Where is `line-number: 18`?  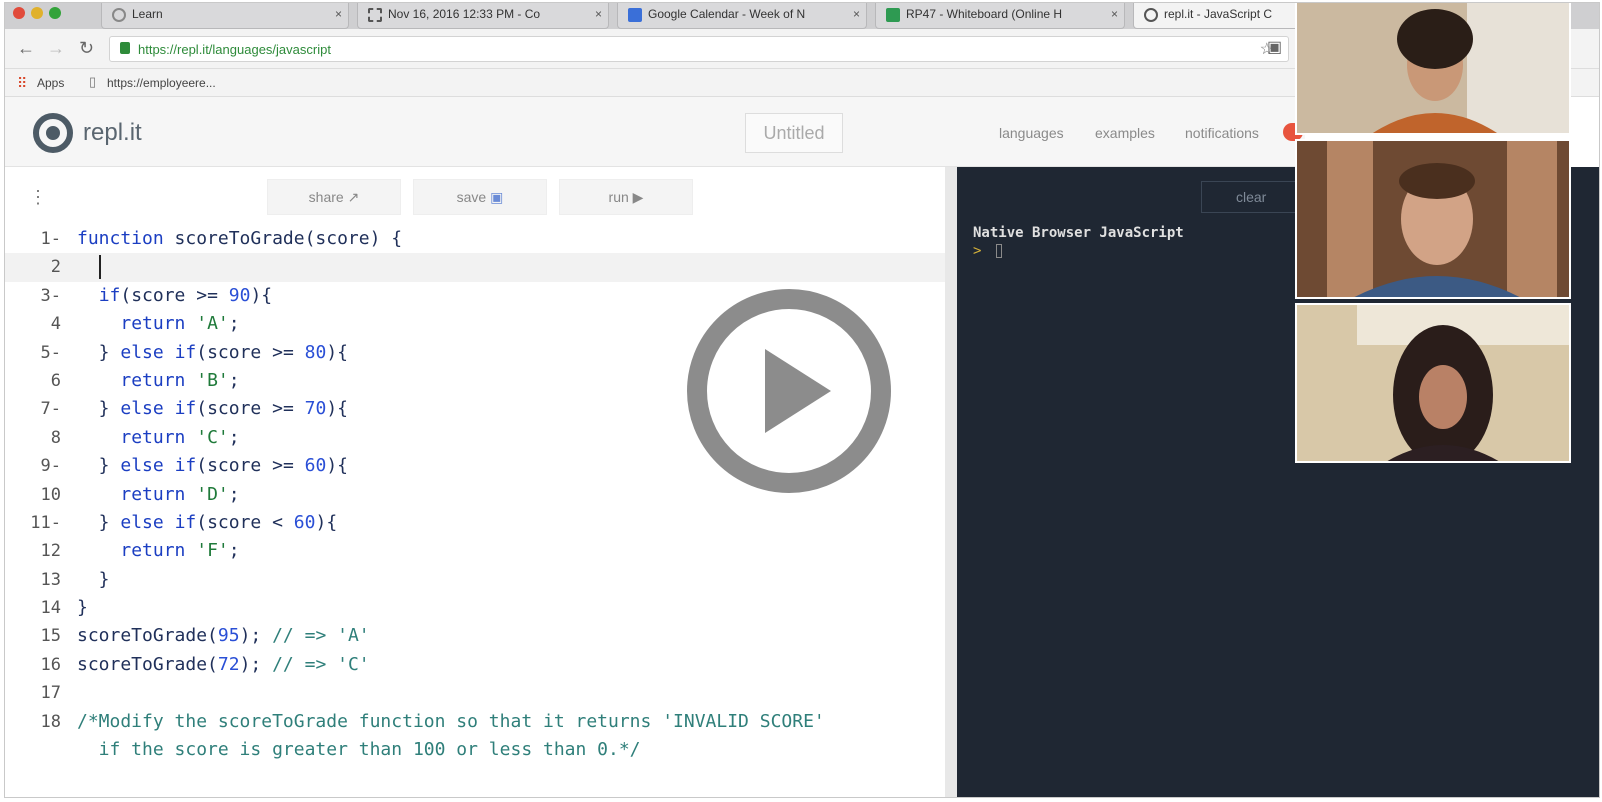 line-number: 18 is located at coordinates (50, 721).